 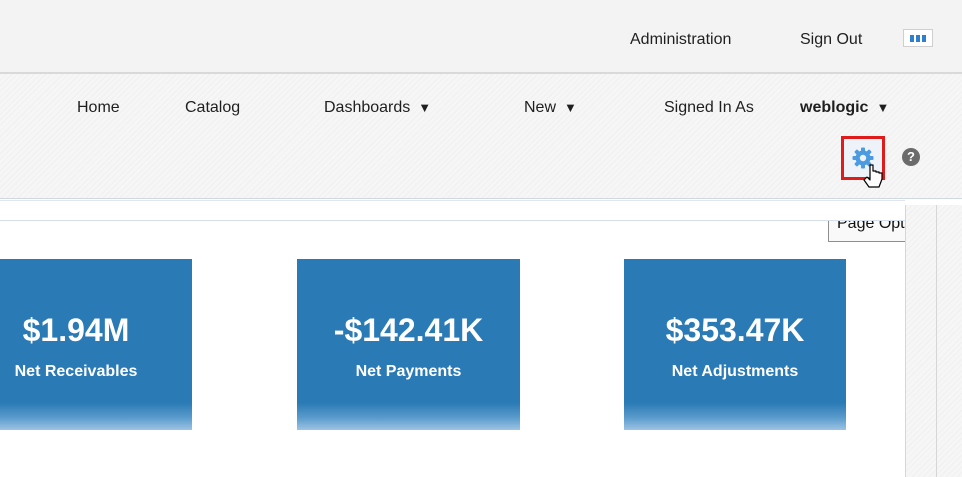 I want to click on user-menu: weblogic ▼, so click(x=844, y=108).